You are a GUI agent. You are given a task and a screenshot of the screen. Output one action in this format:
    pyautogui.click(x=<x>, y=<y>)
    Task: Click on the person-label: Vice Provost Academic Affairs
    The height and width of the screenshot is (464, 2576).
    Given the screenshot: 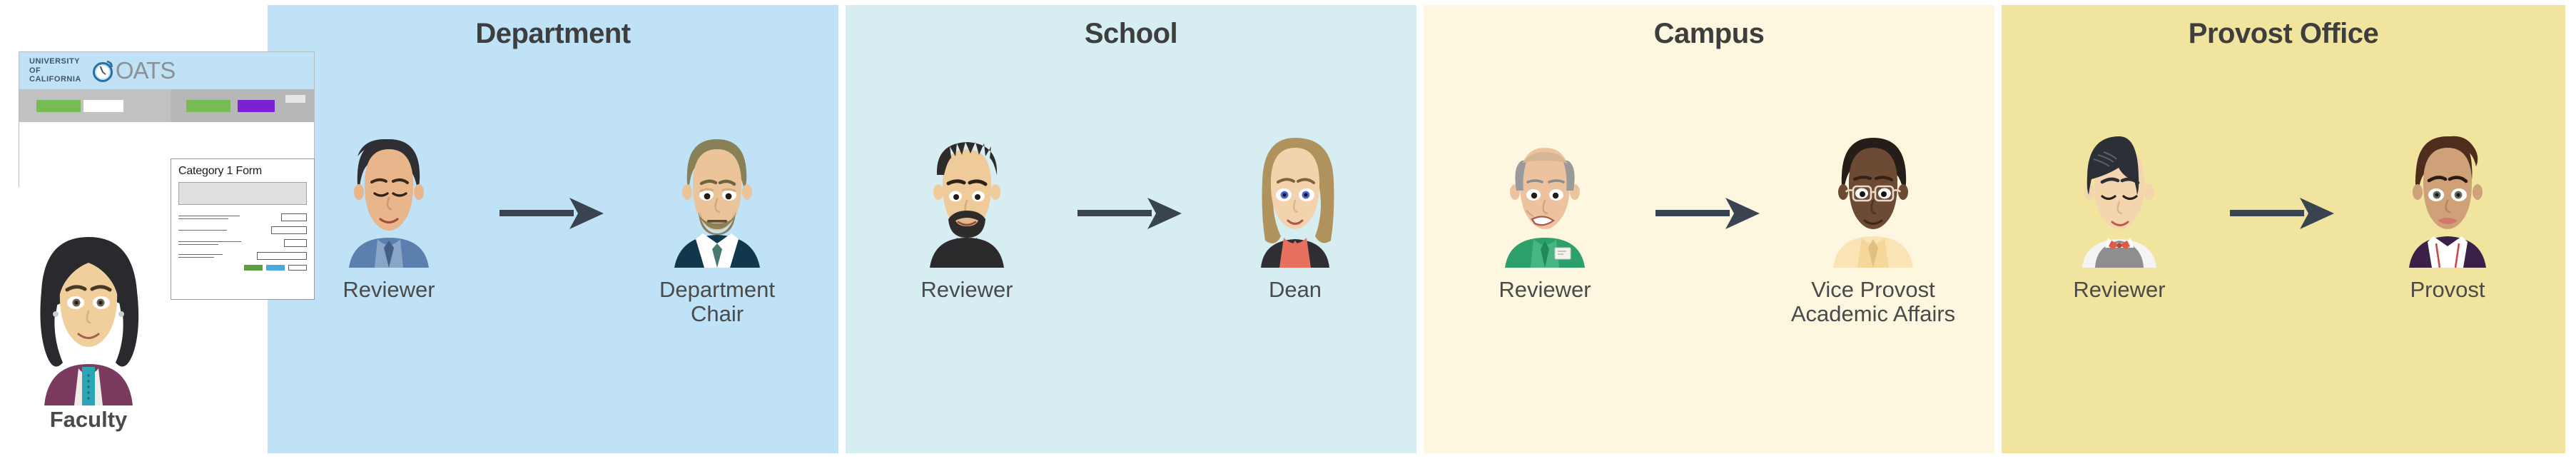 What is the action you would take?
    pyautogui.click(x=1873, y=302)
    